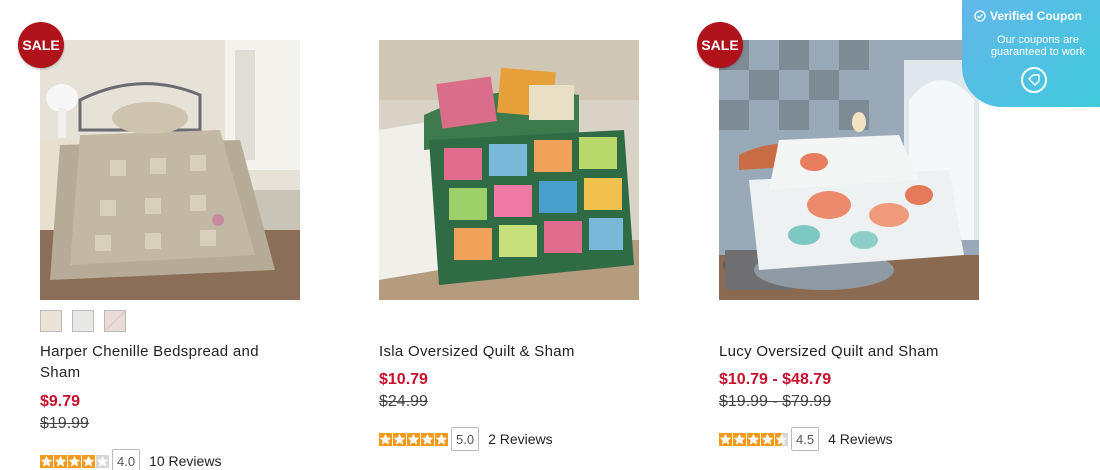 This screenshot has width=1100, height=470. Describe the element at coordinates (403, 401) in the screenshot. I see `original-price: $24.99` at that location.